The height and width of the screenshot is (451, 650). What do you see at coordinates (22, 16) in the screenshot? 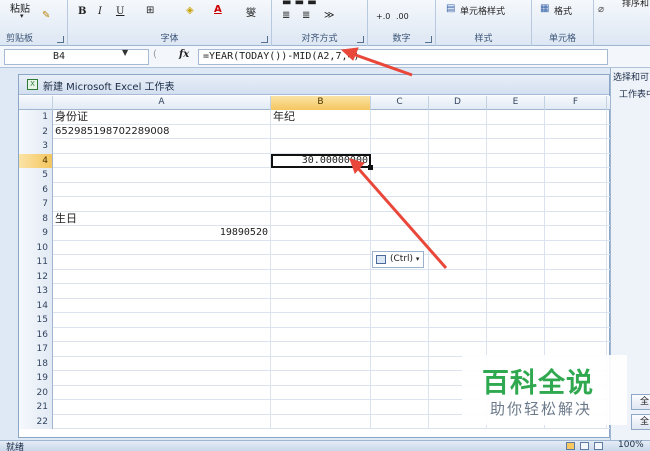
I see `paste-dropdown-icon: ▾` at bounding box center [22, 16].